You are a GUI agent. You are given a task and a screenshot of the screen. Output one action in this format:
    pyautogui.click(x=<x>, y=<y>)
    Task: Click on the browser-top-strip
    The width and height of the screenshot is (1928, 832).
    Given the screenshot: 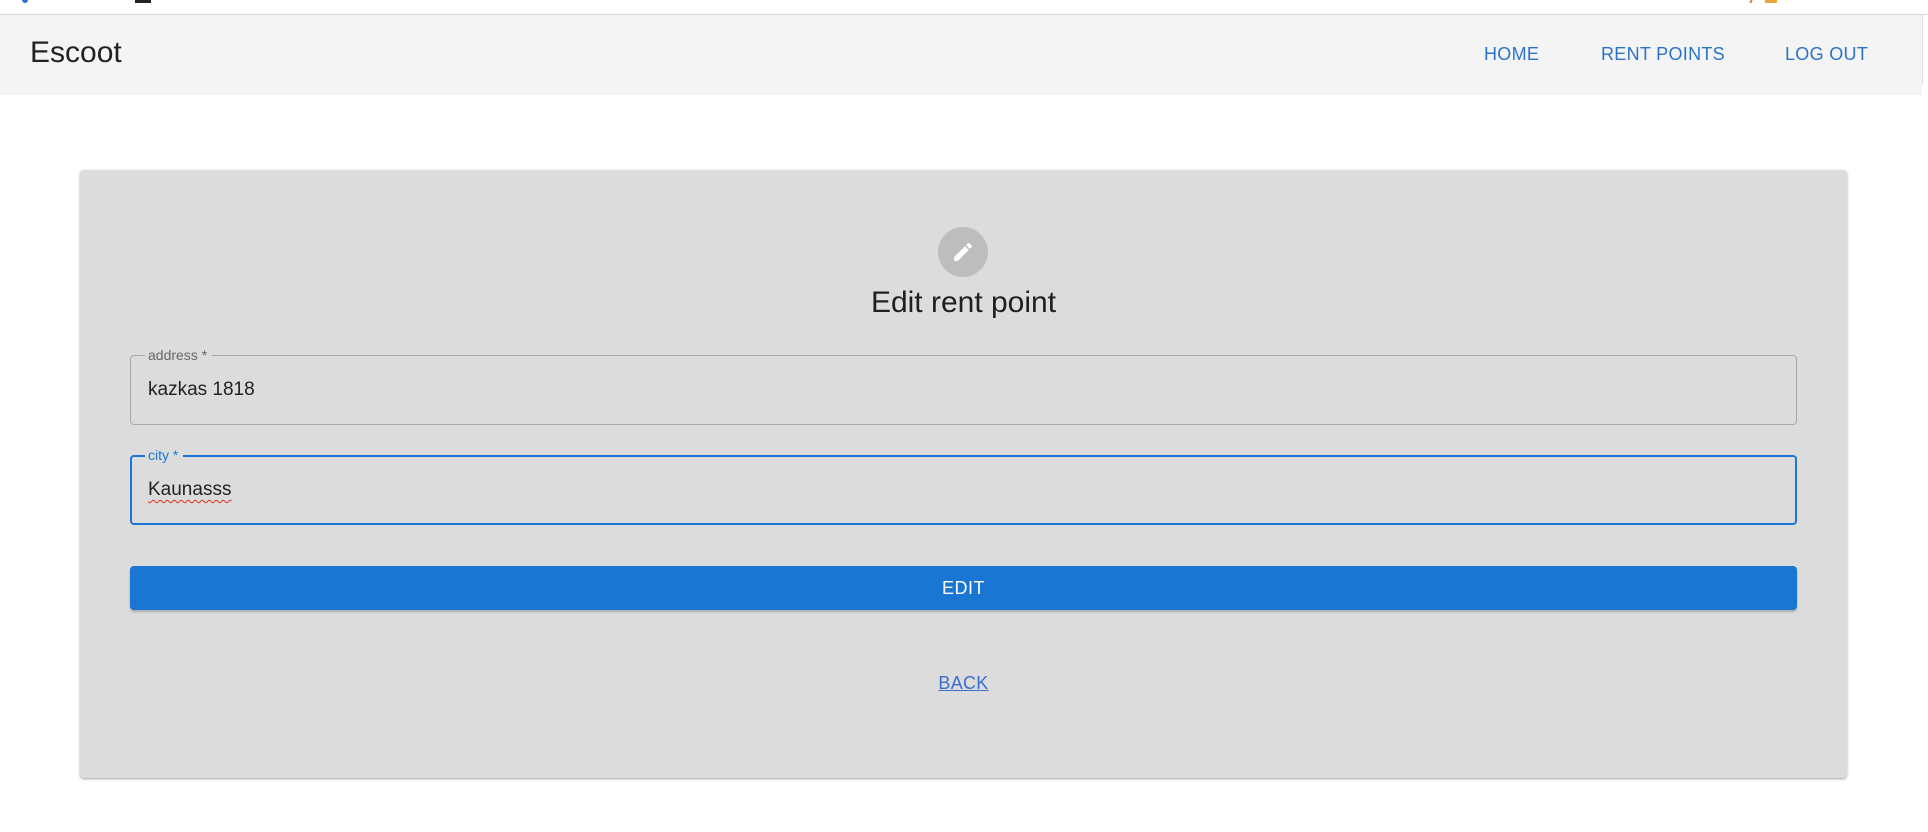 What is the action you would take?
    pyautogui.click(x=964, y=7)
    